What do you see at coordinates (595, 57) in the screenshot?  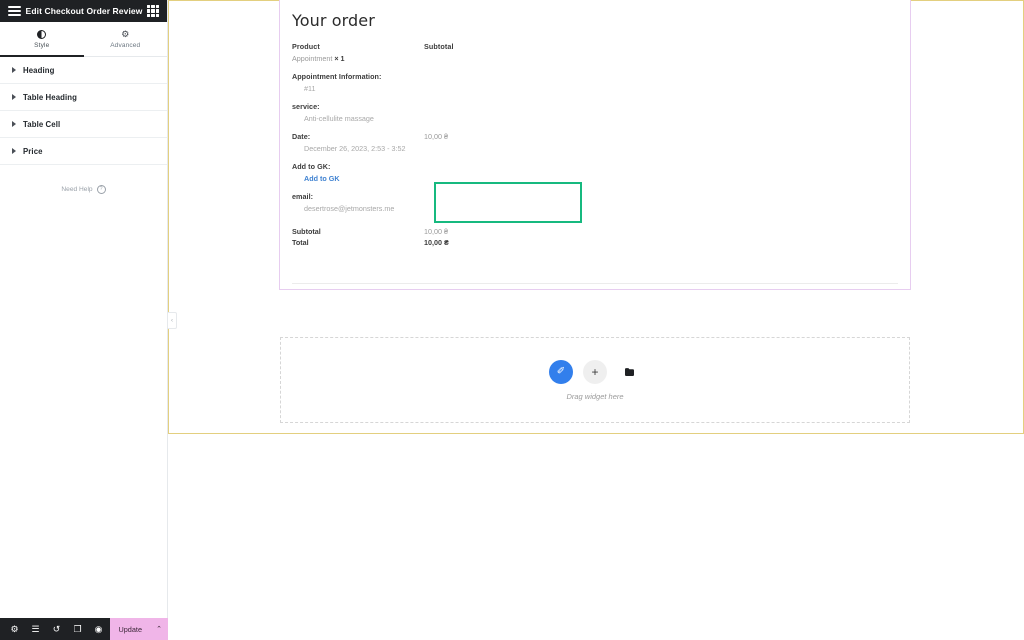 I see `product-row: Appointment × 1` at bounding box center [595, 57].